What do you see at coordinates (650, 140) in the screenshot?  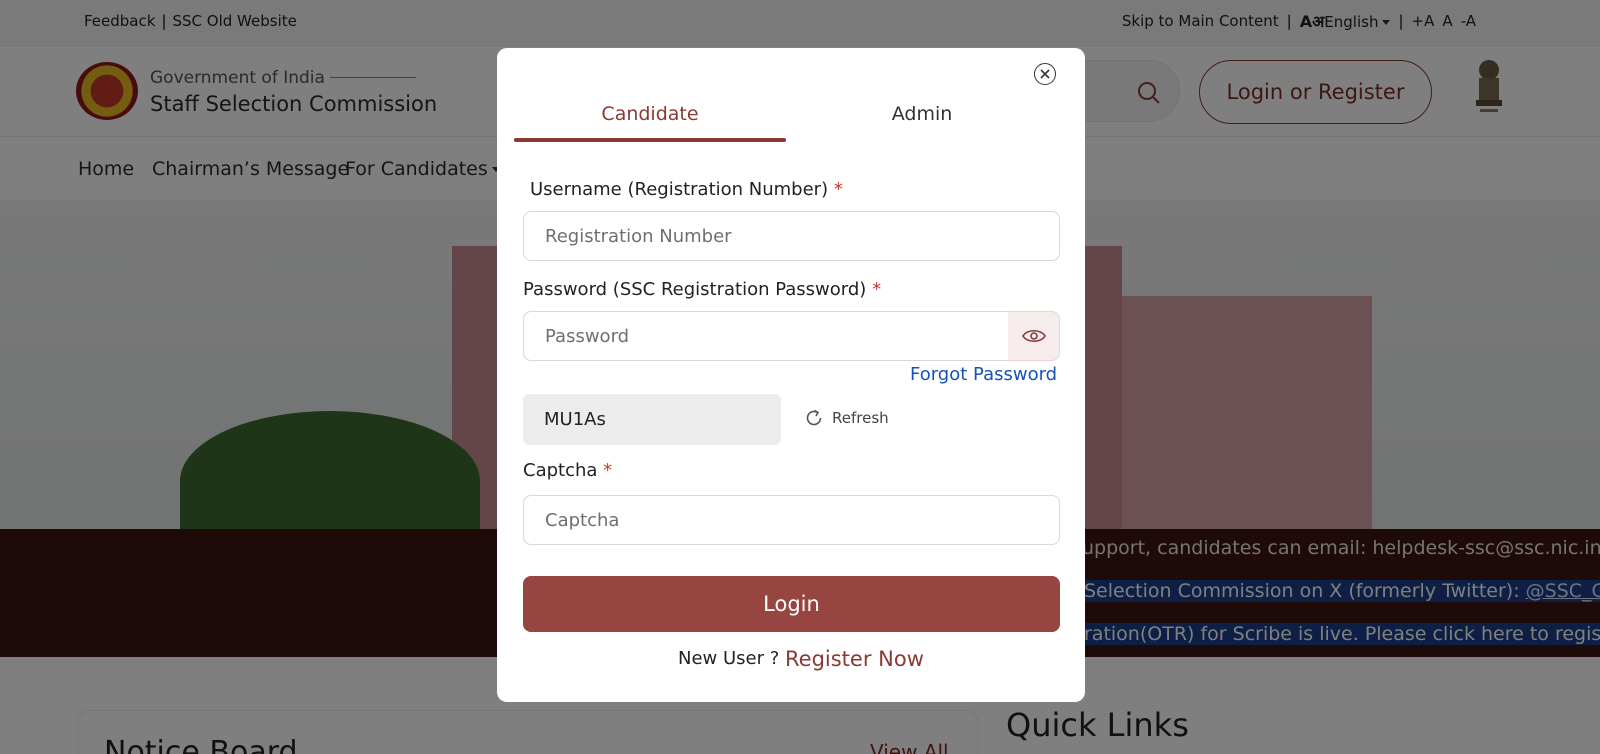 I see `active-tab-indicator` at bounding box center [650, 140].